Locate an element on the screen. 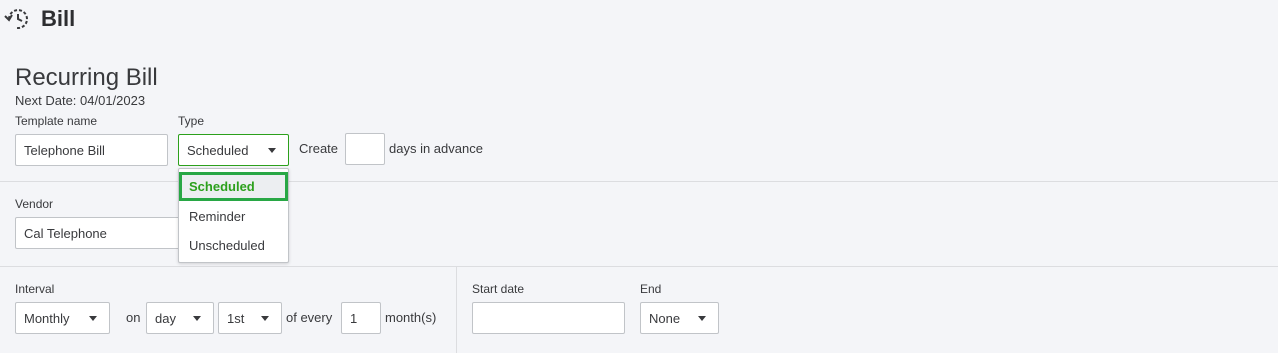 This screenshot has height=353, width=1278. type-option-reminder: Reminder is located at coordinates (233, 216).